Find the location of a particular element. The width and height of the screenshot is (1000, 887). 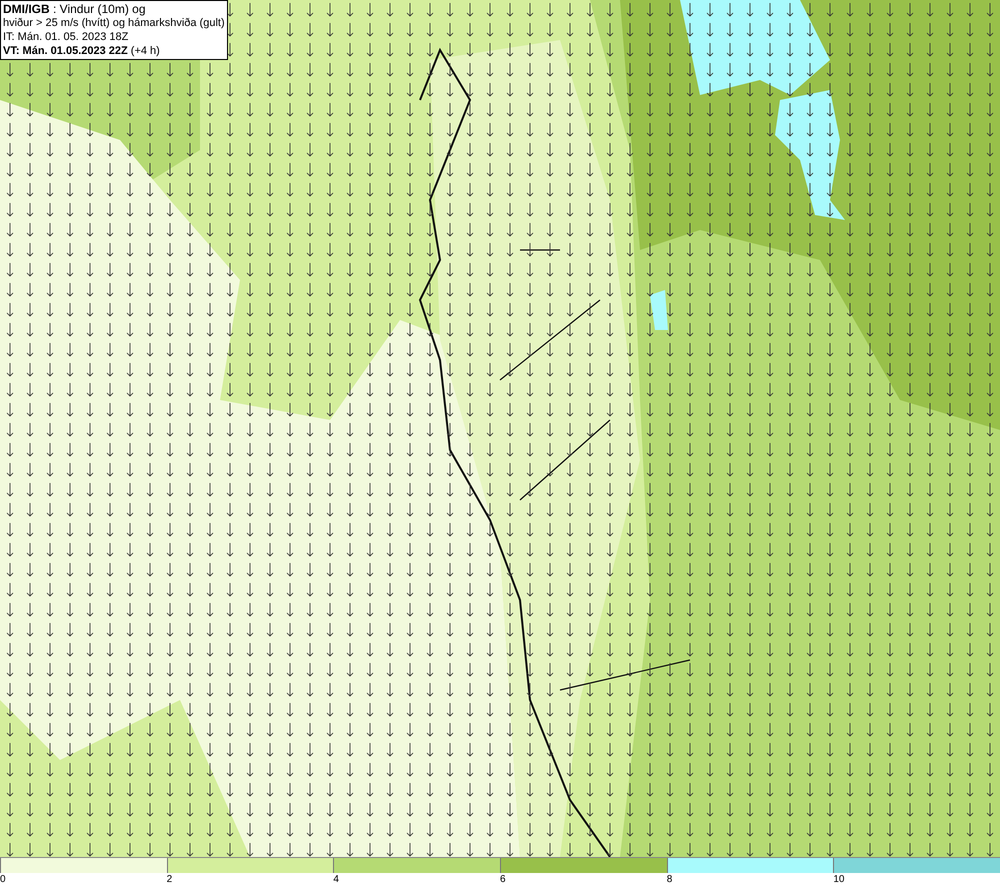

header-text: IT: Mán. 01. 05. 2023 18Z is located at coordinates (66, 37).